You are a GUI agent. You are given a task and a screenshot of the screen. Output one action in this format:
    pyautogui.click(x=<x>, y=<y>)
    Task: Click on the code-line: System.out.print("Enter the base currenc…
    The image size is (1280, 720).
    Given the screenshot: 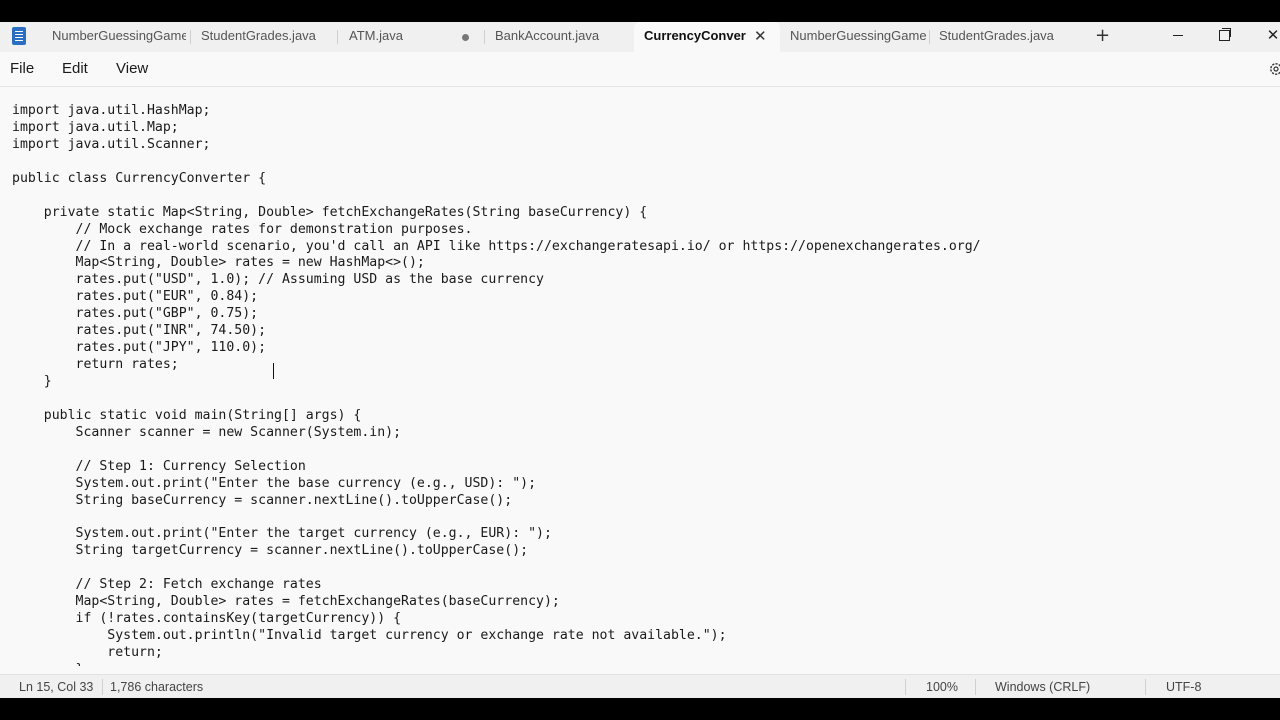 What is the action you would take?
    pyautogui.click(x=274, y=483)
    